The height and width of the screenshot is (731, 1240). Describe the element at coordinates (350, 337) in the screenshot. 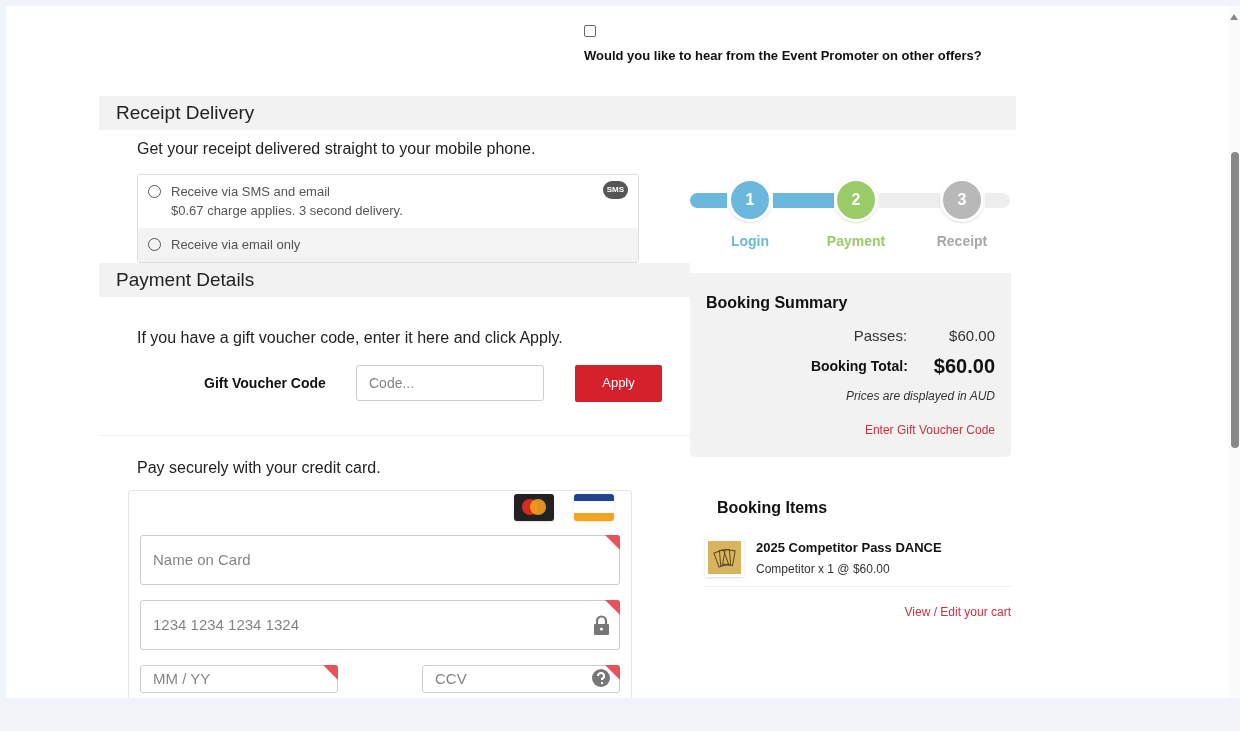

I see `intro-text: If you have a gift voucher code, enter it here and click Apply.` at that location.